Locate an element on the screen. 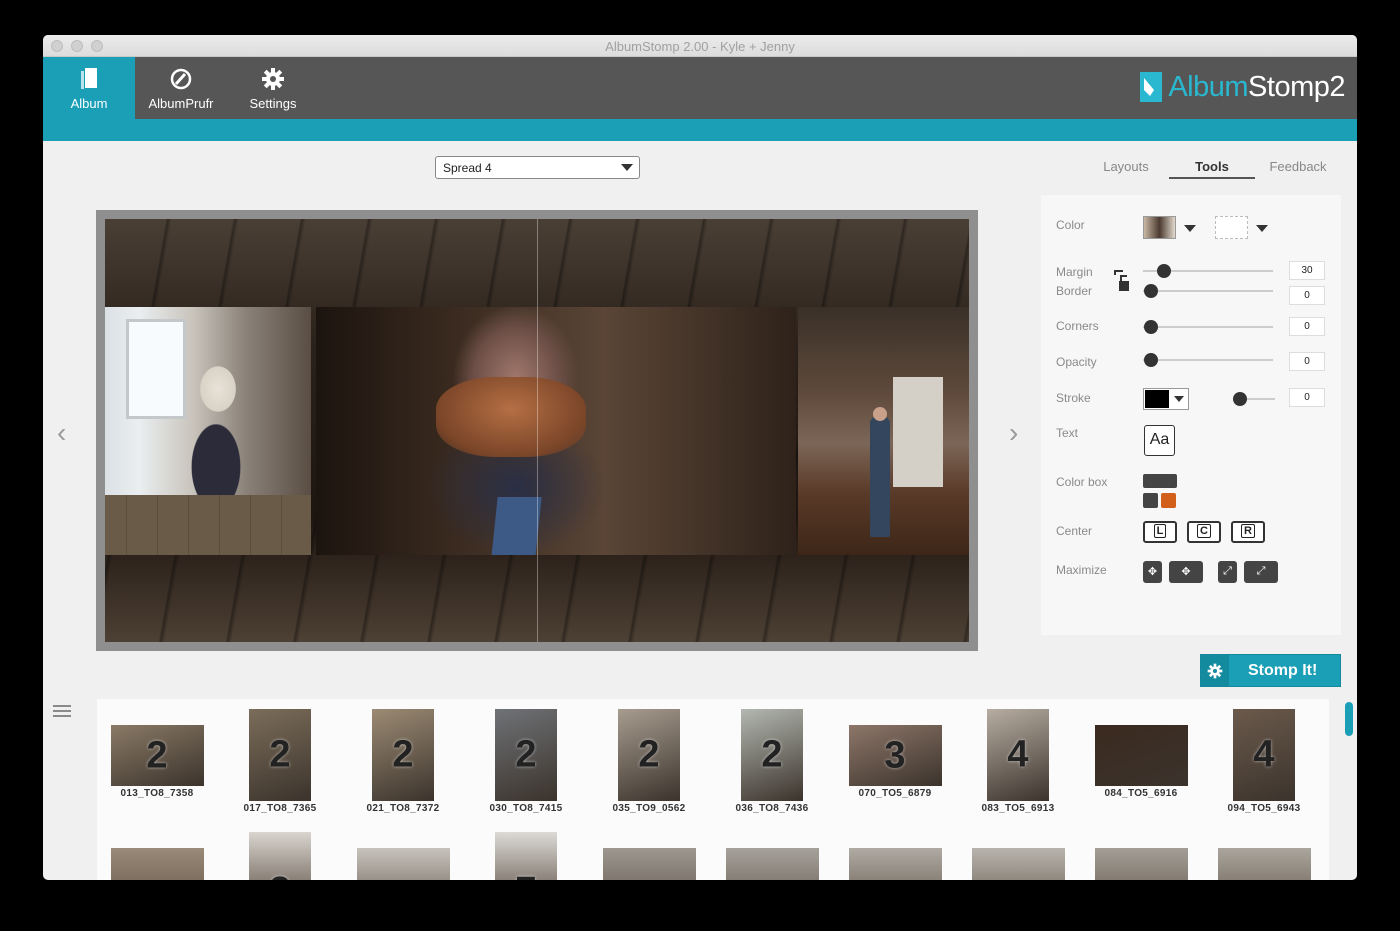 The width and height of the screenshot is (1400, 931). thumbnail-item: 2 036_TO8_7436 is located at coordinates (772, 761).